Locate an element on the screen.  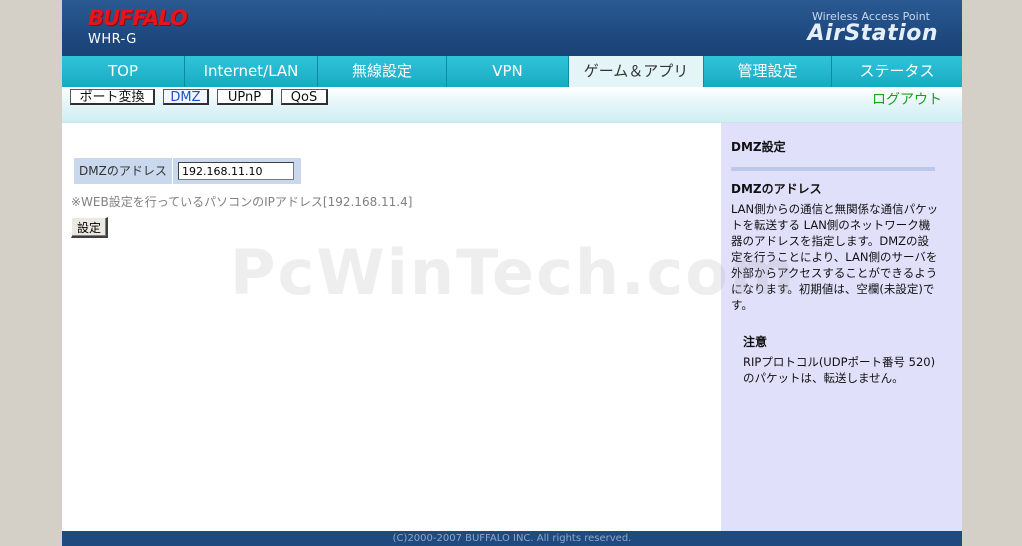
help-divider is located at coordinates (833, 169).